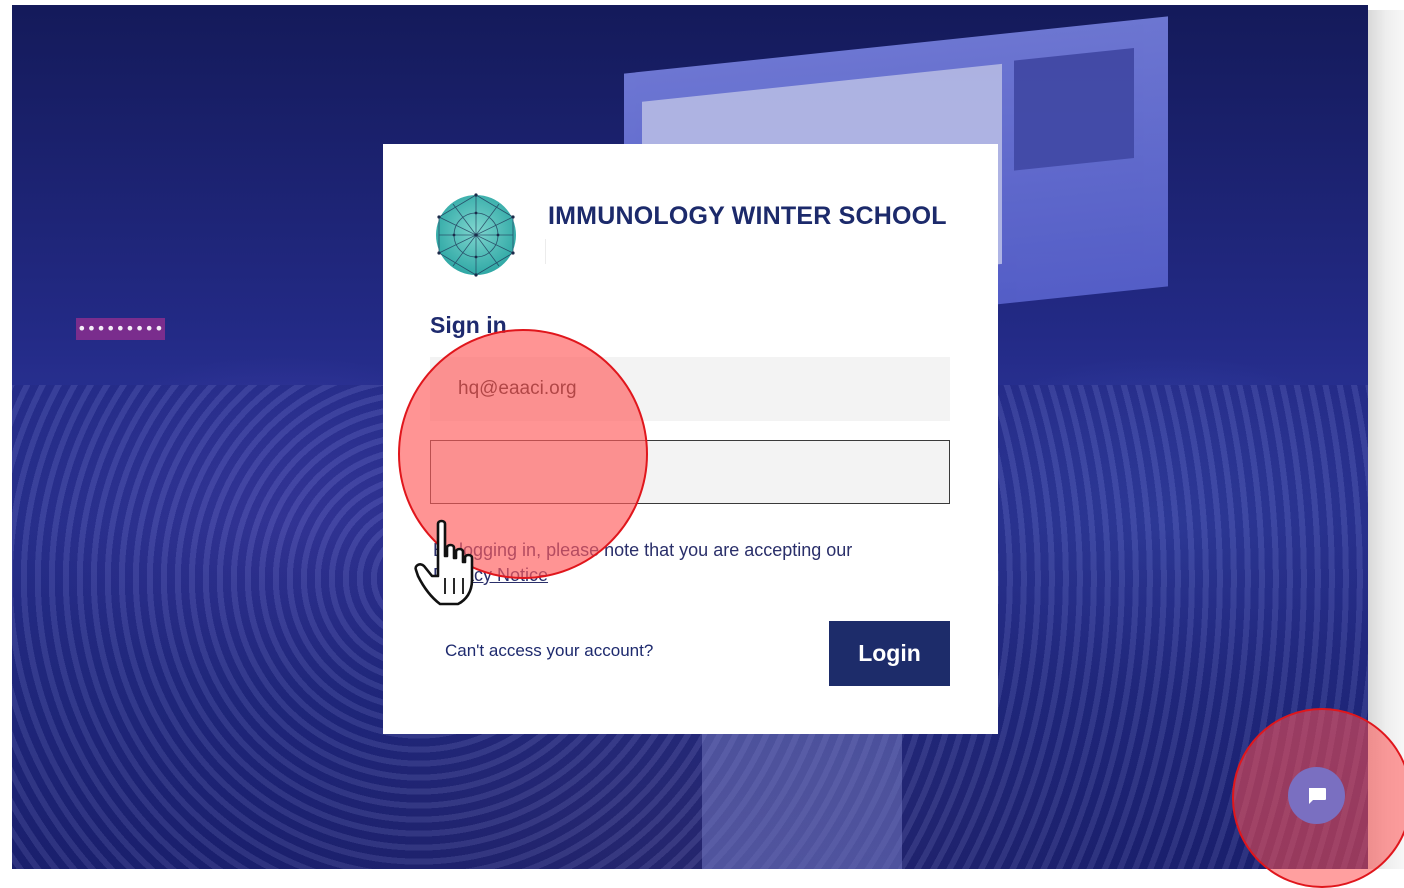 This screenshot has width=1404, height=888. What do you see at coordinates (889, 653) in the screenshot?
I see `login-button: Login` at bounding box center [889, 653].